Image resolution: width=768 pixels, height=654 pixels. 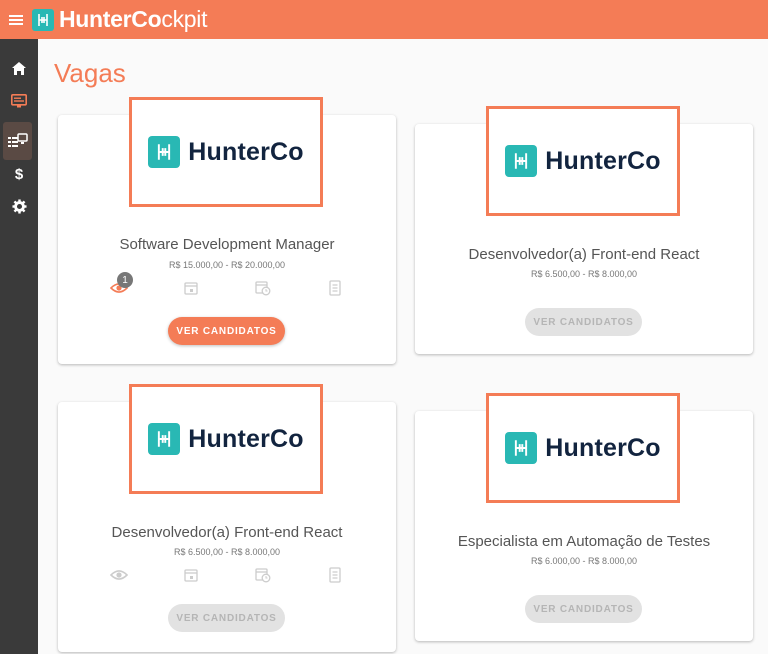 What do you see at coordinates (19, 346) in the screenshot?
I see `sidebar: $` at bounding box center [19, 346].